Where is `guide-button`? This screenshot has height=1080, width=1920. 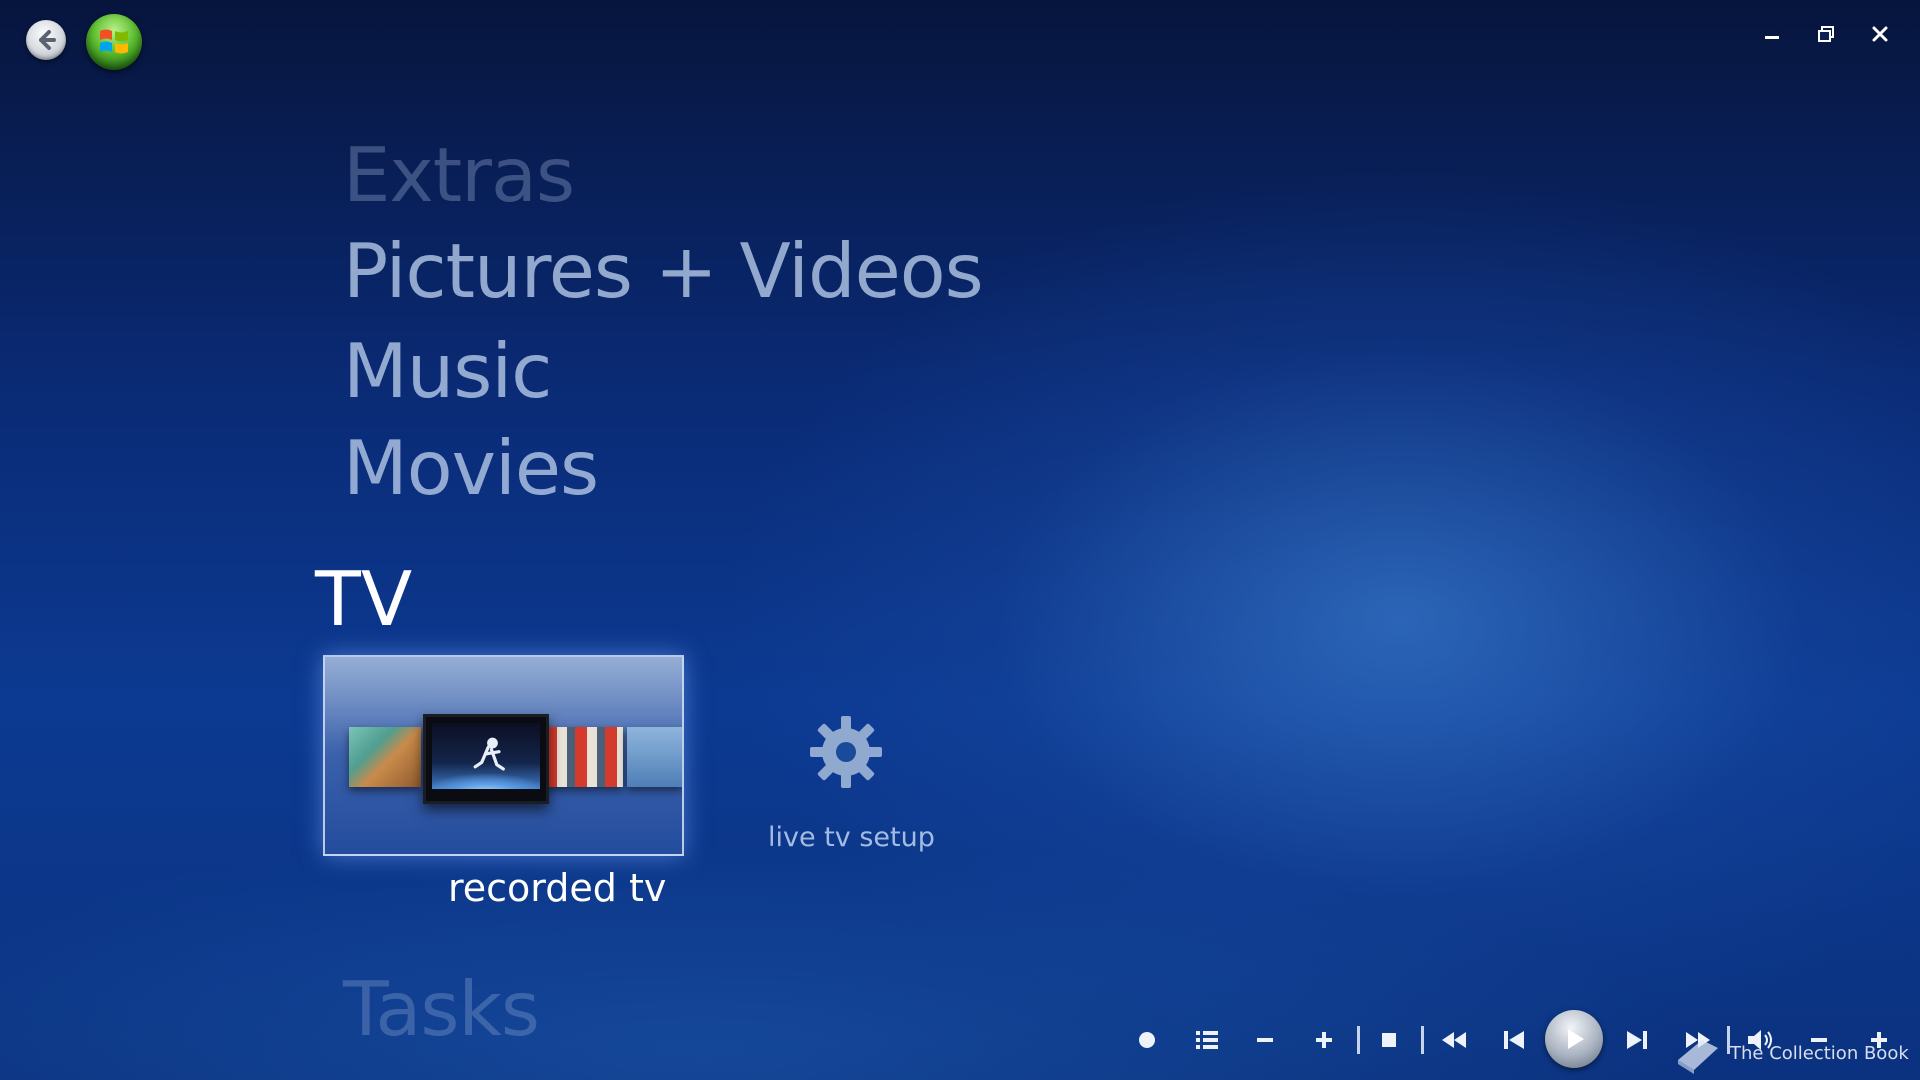 guide-button is located at coordinates (1207, 1040).